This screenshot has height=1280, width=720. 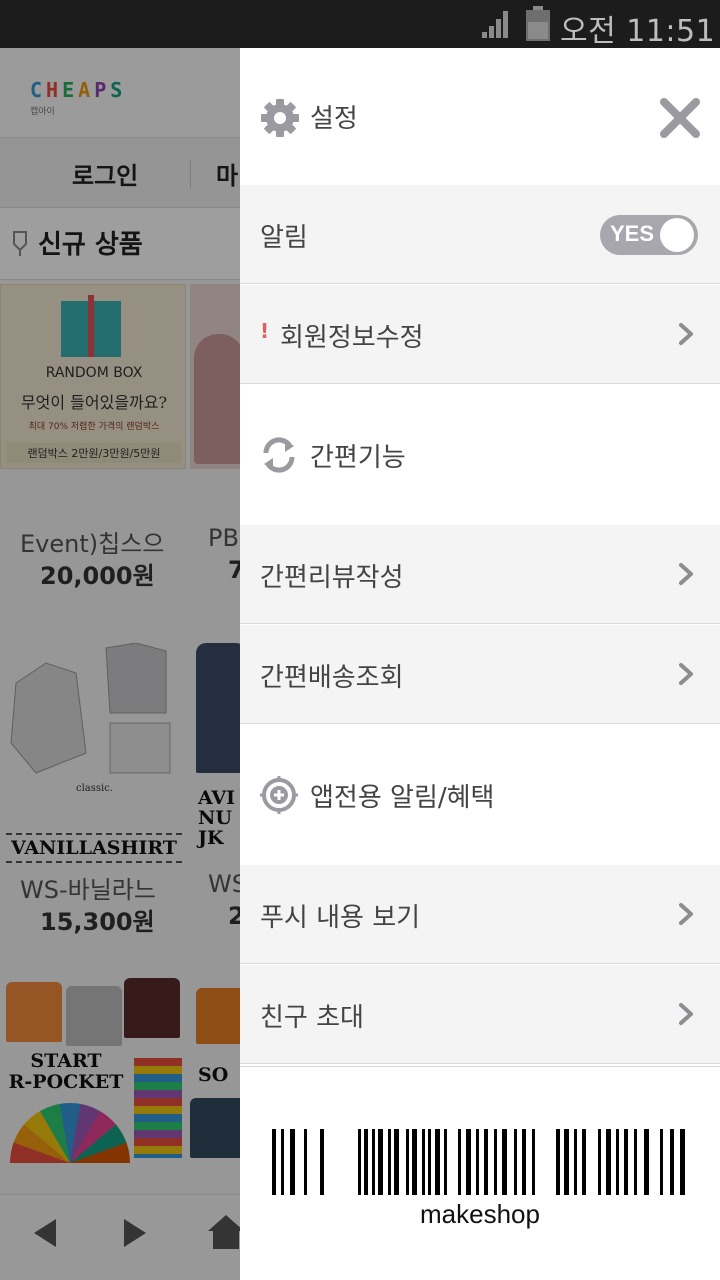 I want to click on notification-label: 알림, so click(x=284, y=238).